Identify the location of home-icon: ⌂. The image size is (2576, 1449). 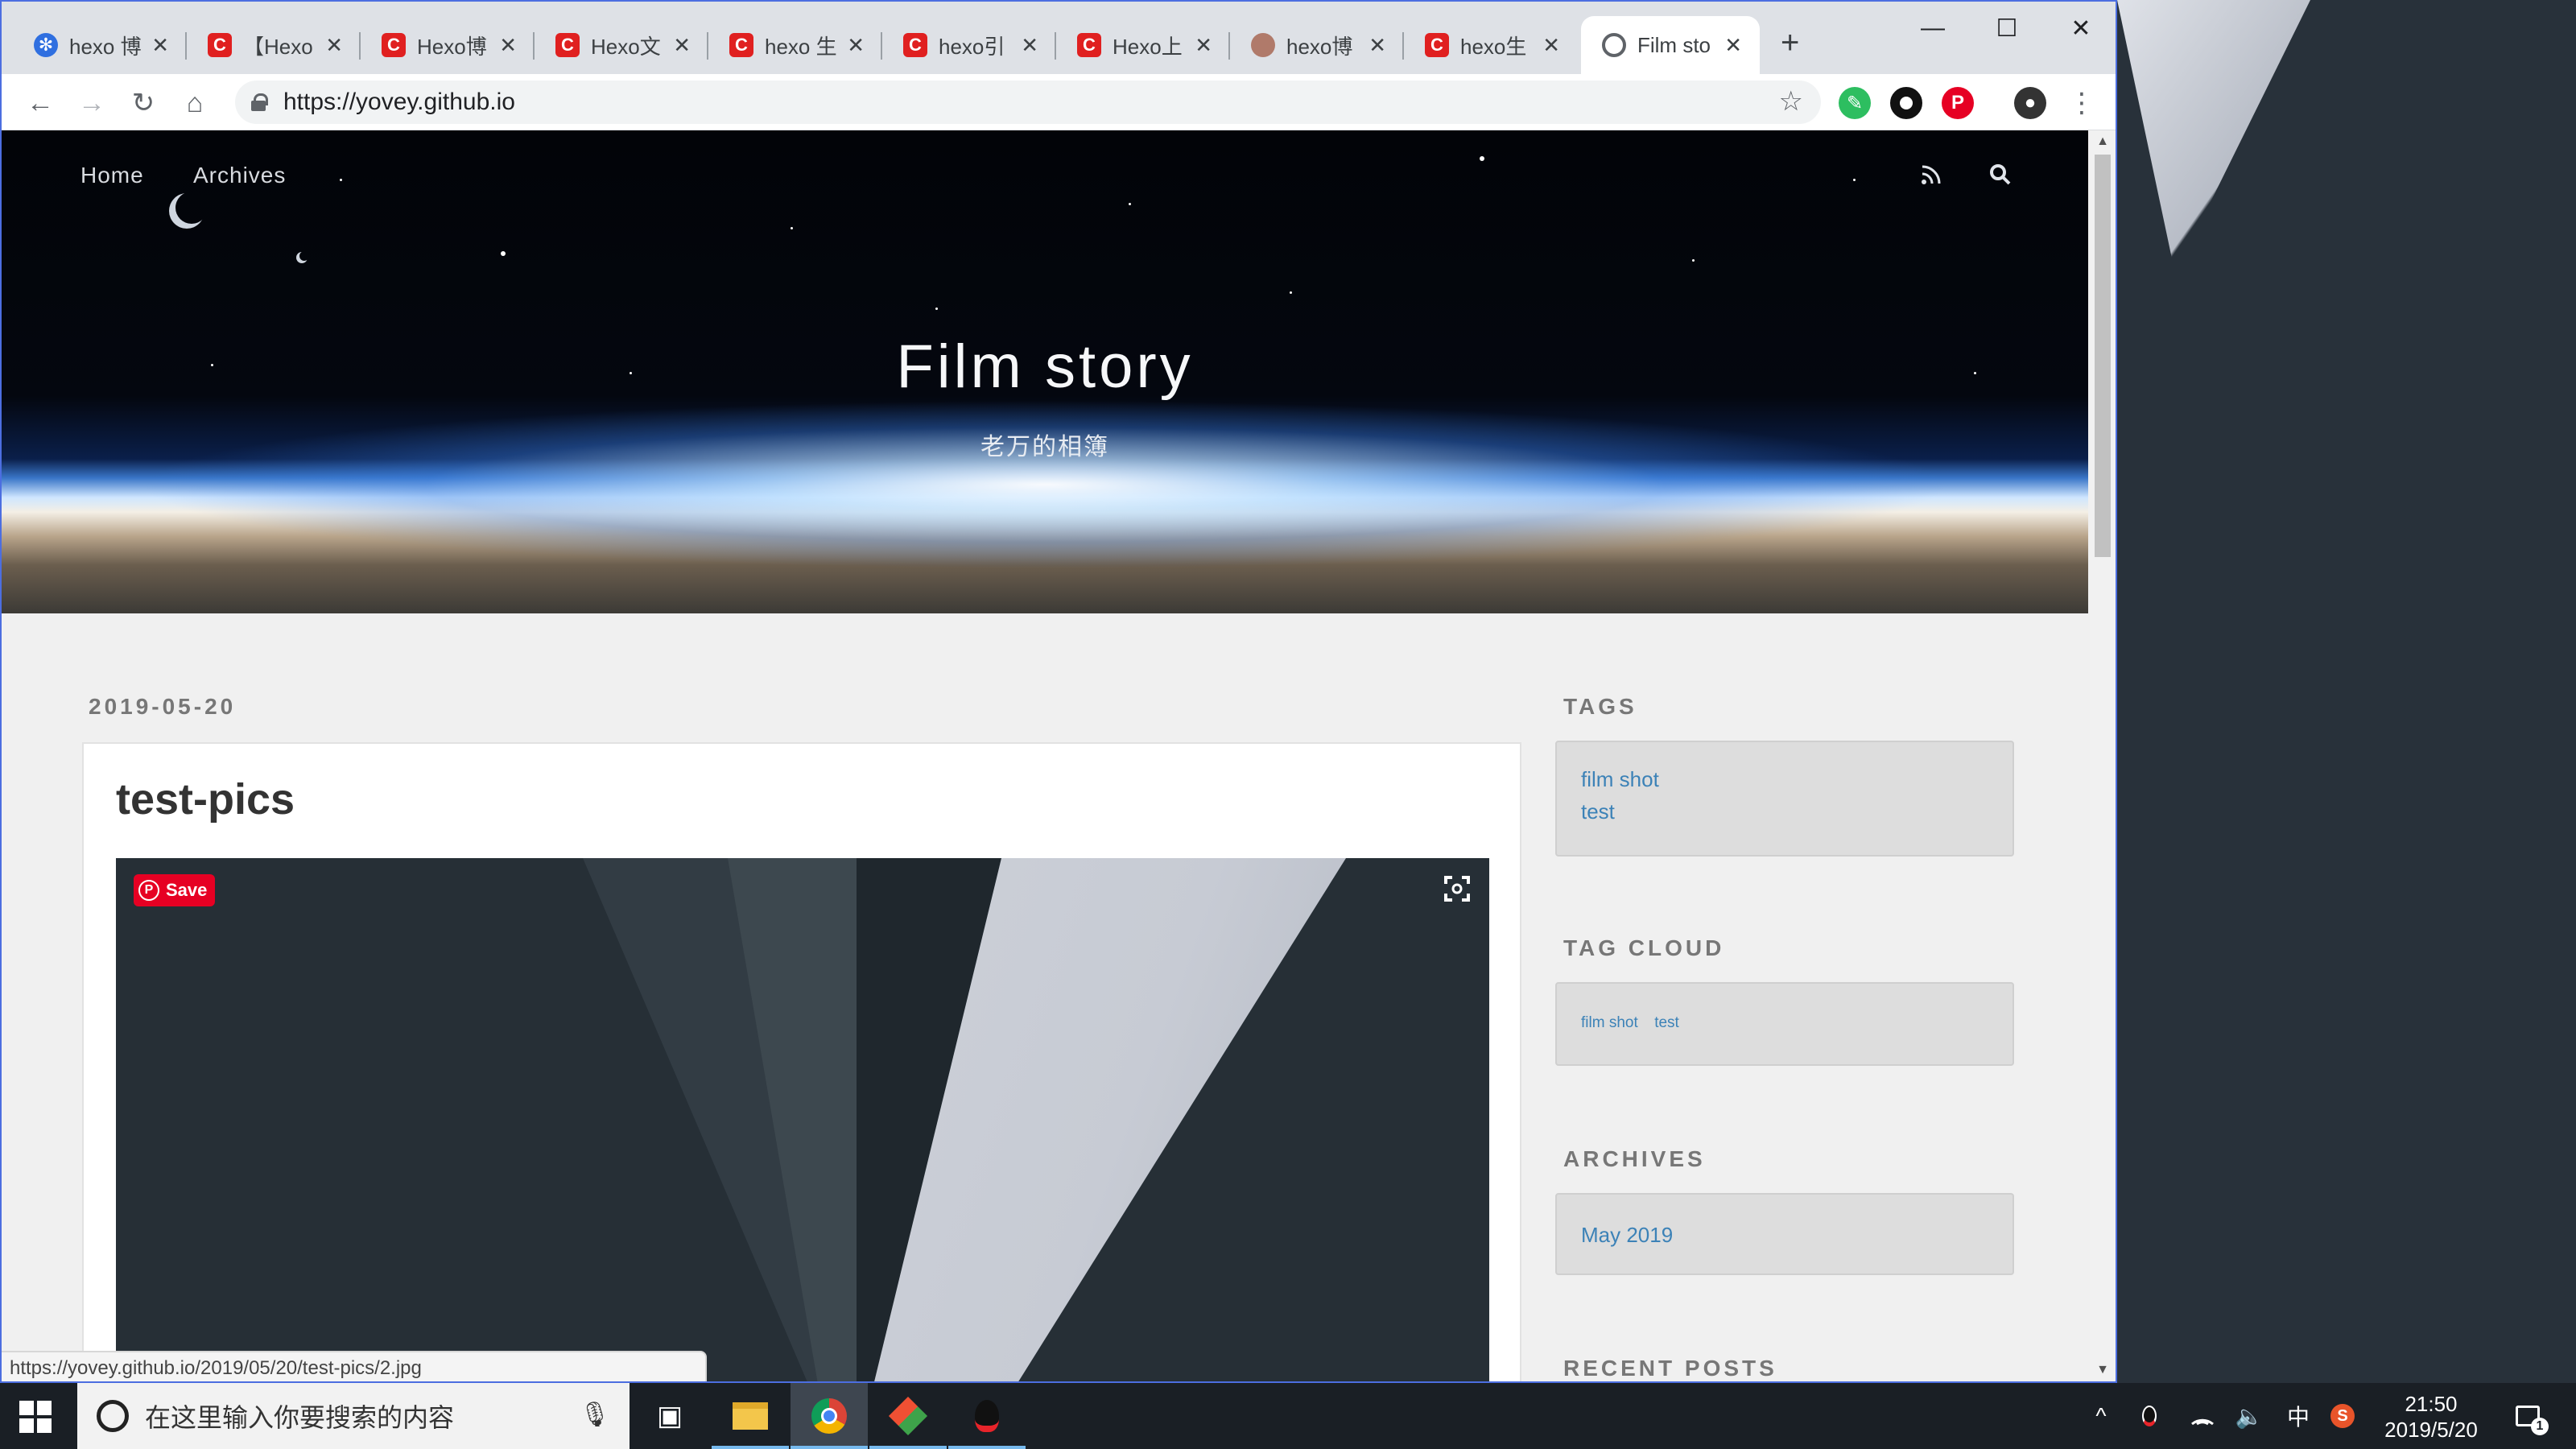
(194, 103).